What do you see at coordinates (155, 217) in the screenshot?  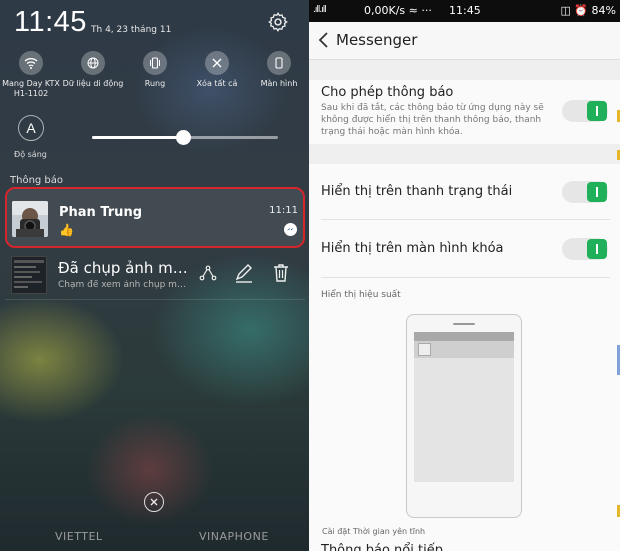 I see `messenger-notification: Phan Trung 👍 11:11` at bounding box center [155, 217].